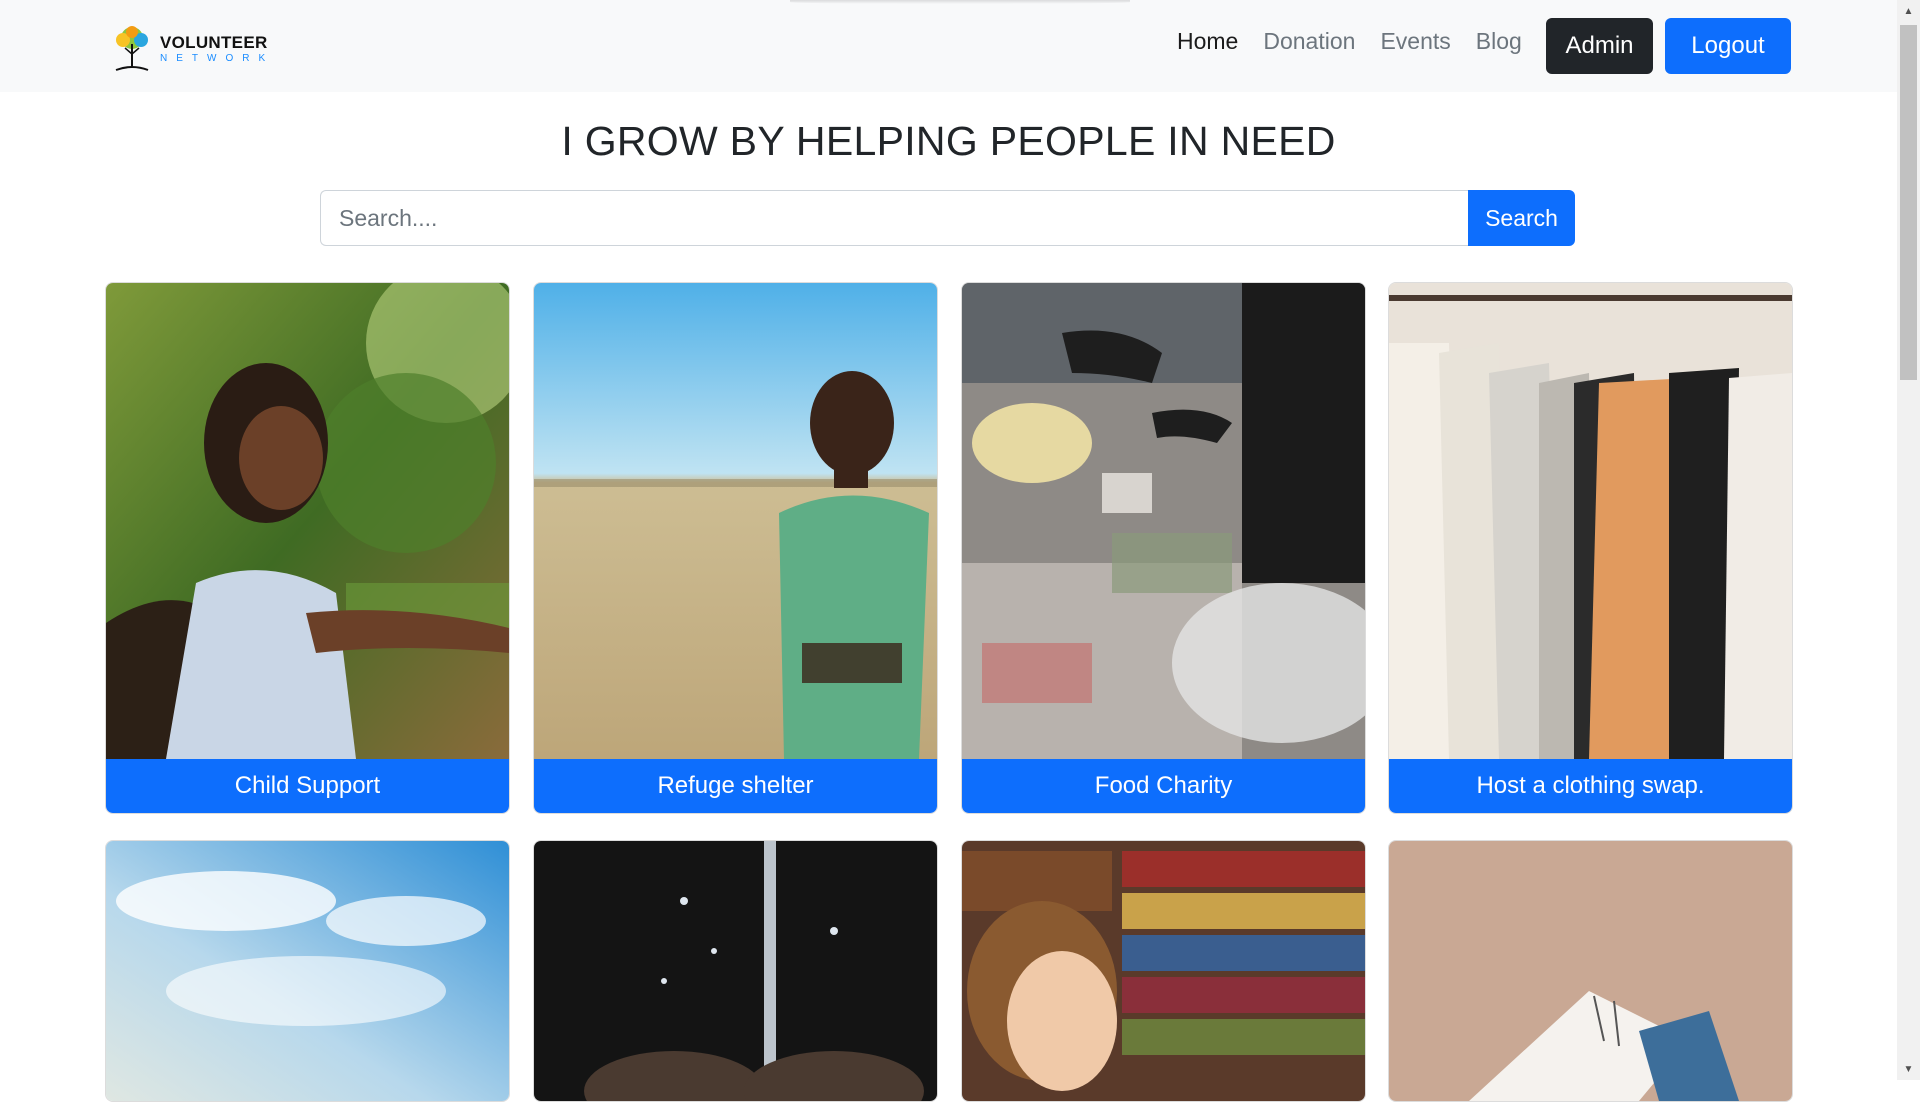 The image size is (1920, 1102). What do you see at coordinates (307, 786) in the screenshot?
I see `card-button: Child Support` at bounding box center [307, 786].